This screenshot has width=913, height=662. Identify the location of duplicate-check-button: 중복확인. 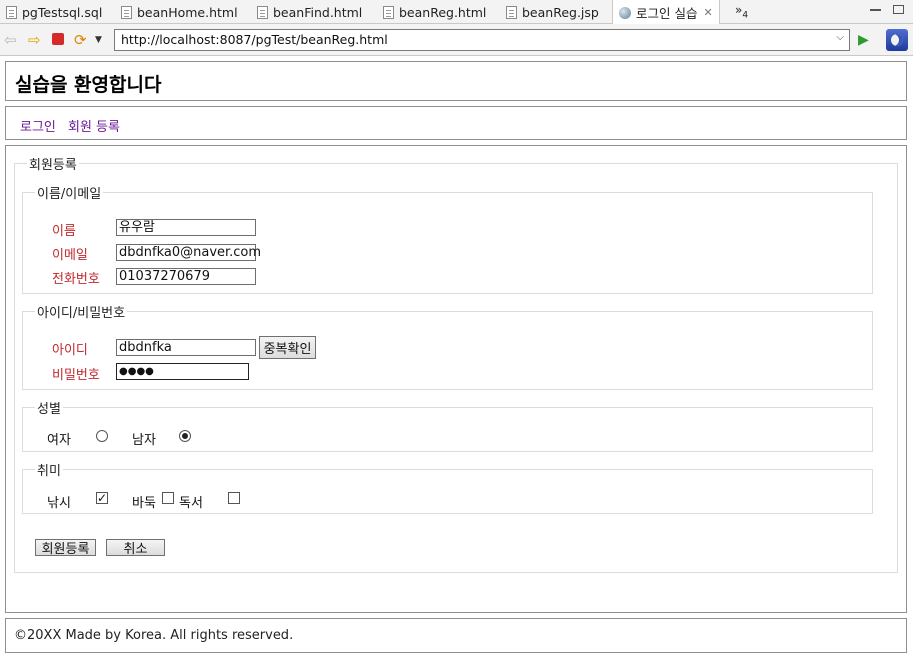
(287, 347).